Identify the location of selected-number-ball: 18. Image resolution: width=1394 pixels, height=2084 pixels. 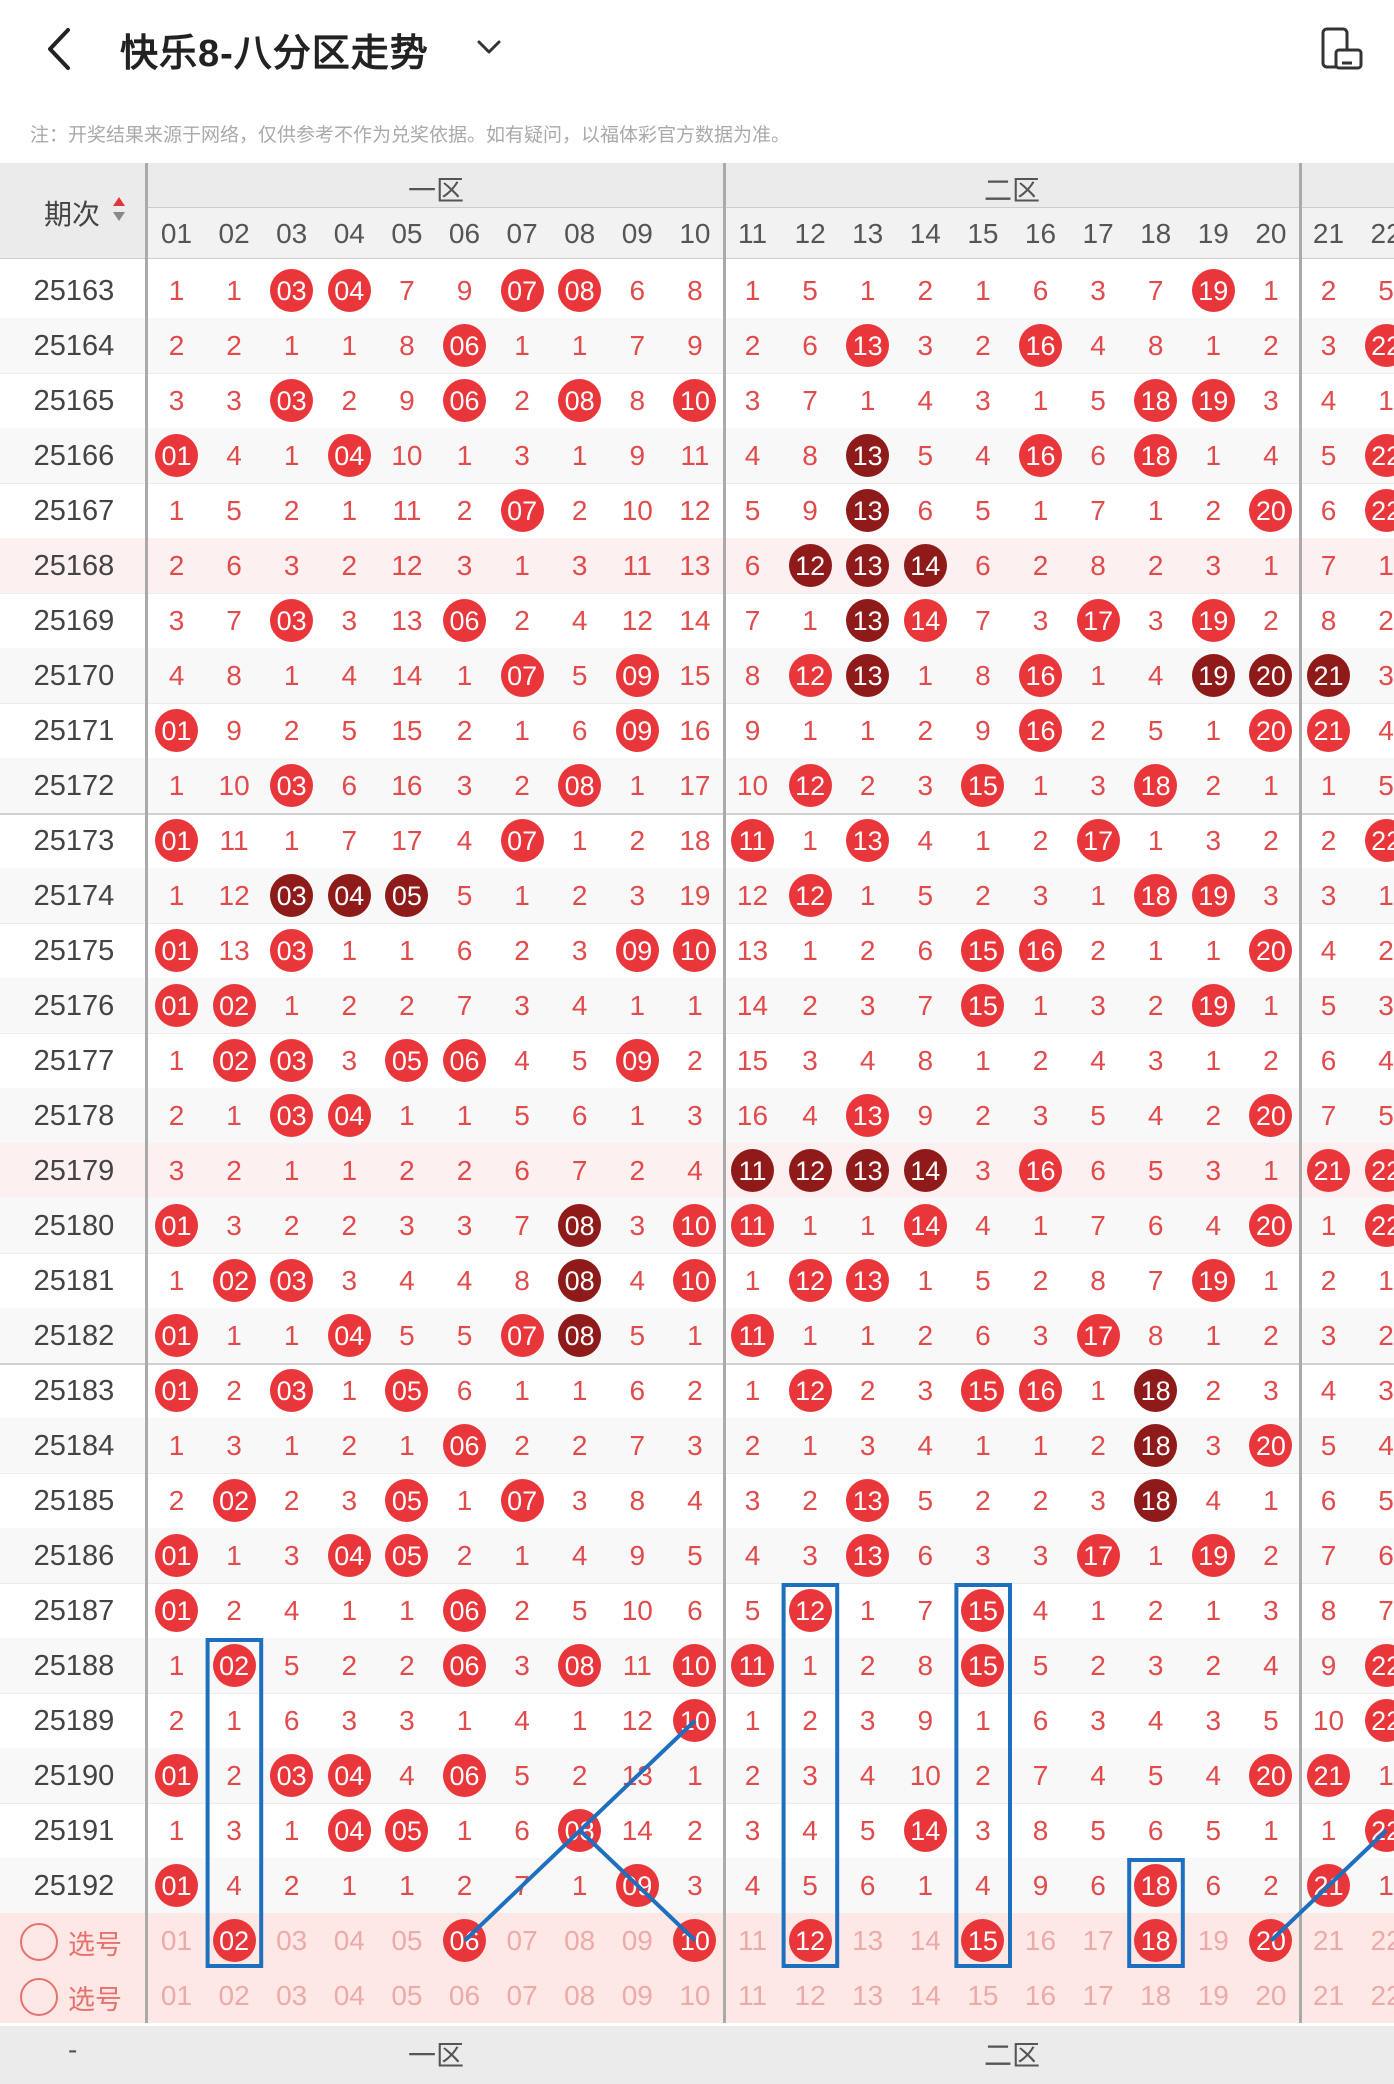
(1156, 1940).